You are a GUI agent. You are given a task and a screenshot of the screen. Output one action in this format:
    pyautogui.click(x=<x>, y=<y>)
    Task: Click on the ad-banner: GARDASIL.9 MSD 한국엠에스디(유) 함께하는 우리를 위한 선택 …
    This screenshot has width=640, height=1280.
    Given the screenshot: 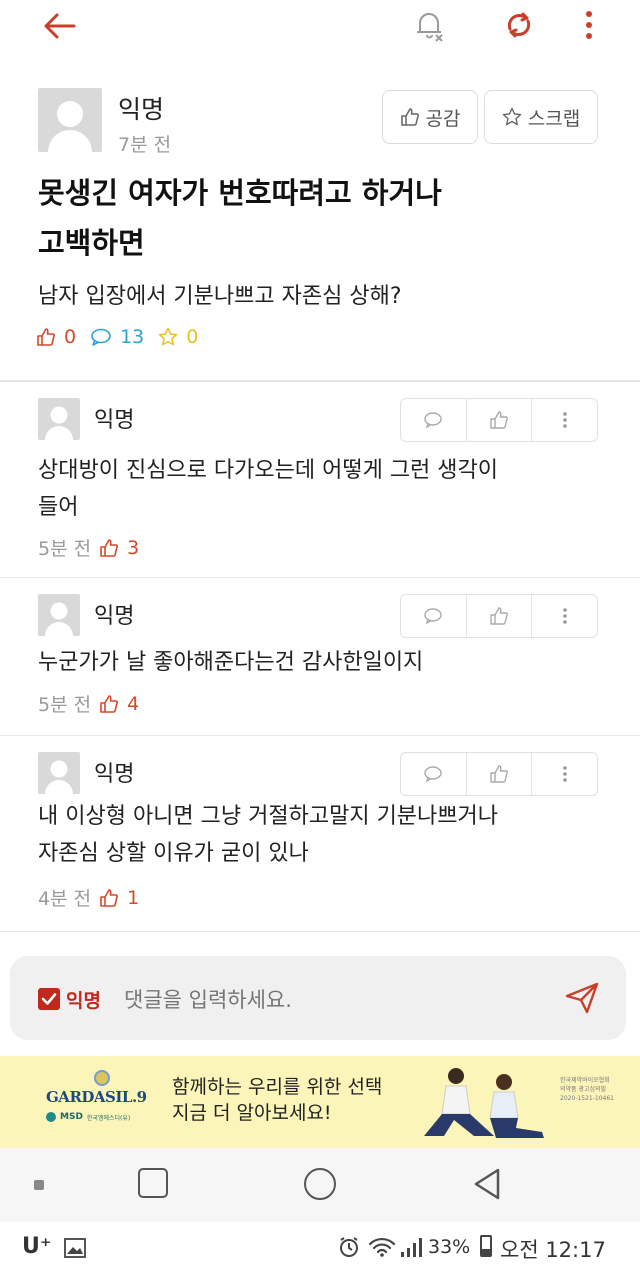 What is the action you would take?
    pyautogui.click(x=320, y=1102)
    